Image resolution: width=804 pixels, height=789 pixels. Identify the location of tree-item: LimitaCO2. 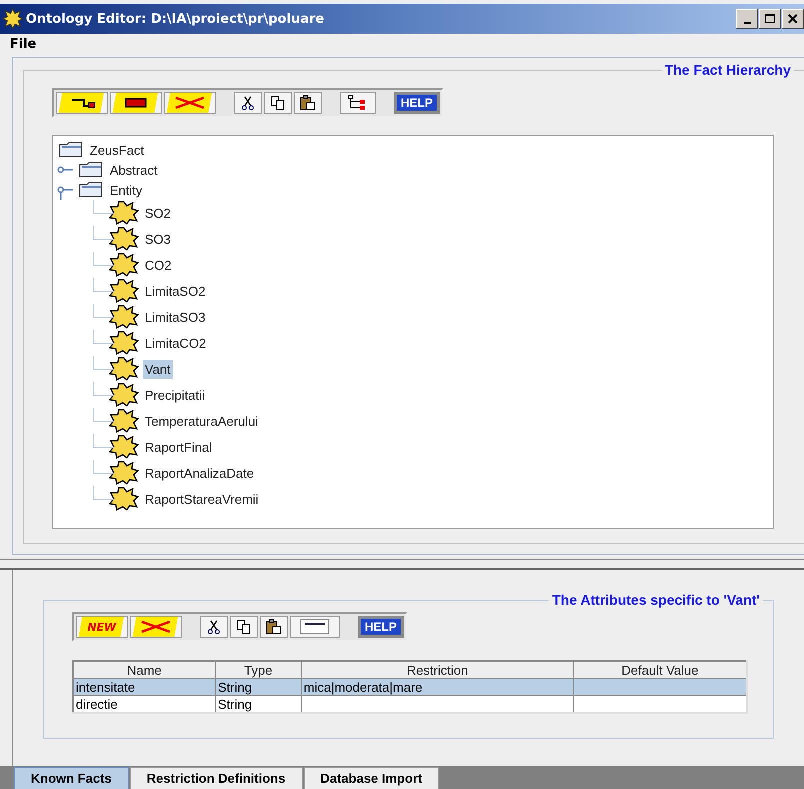
(175, 343).